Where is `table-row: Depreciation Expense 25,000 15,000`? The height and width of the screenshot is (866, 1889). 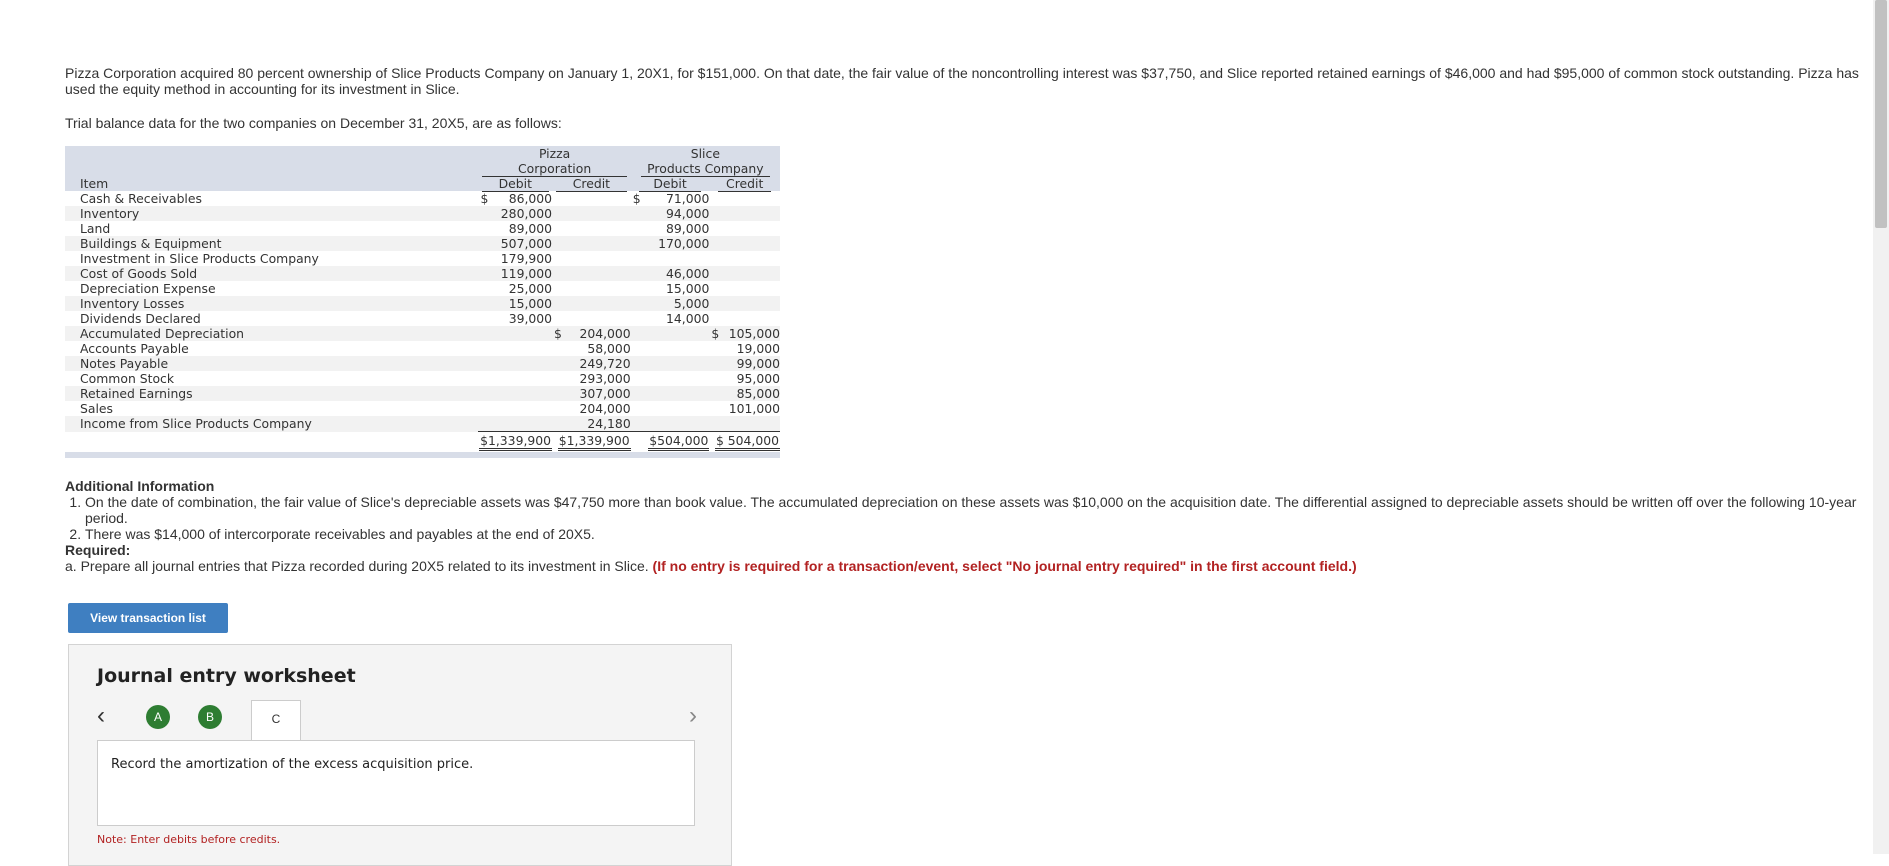
table-row: Depreciation Expense 25,000 15,000 is located at coordinates (422, 288).